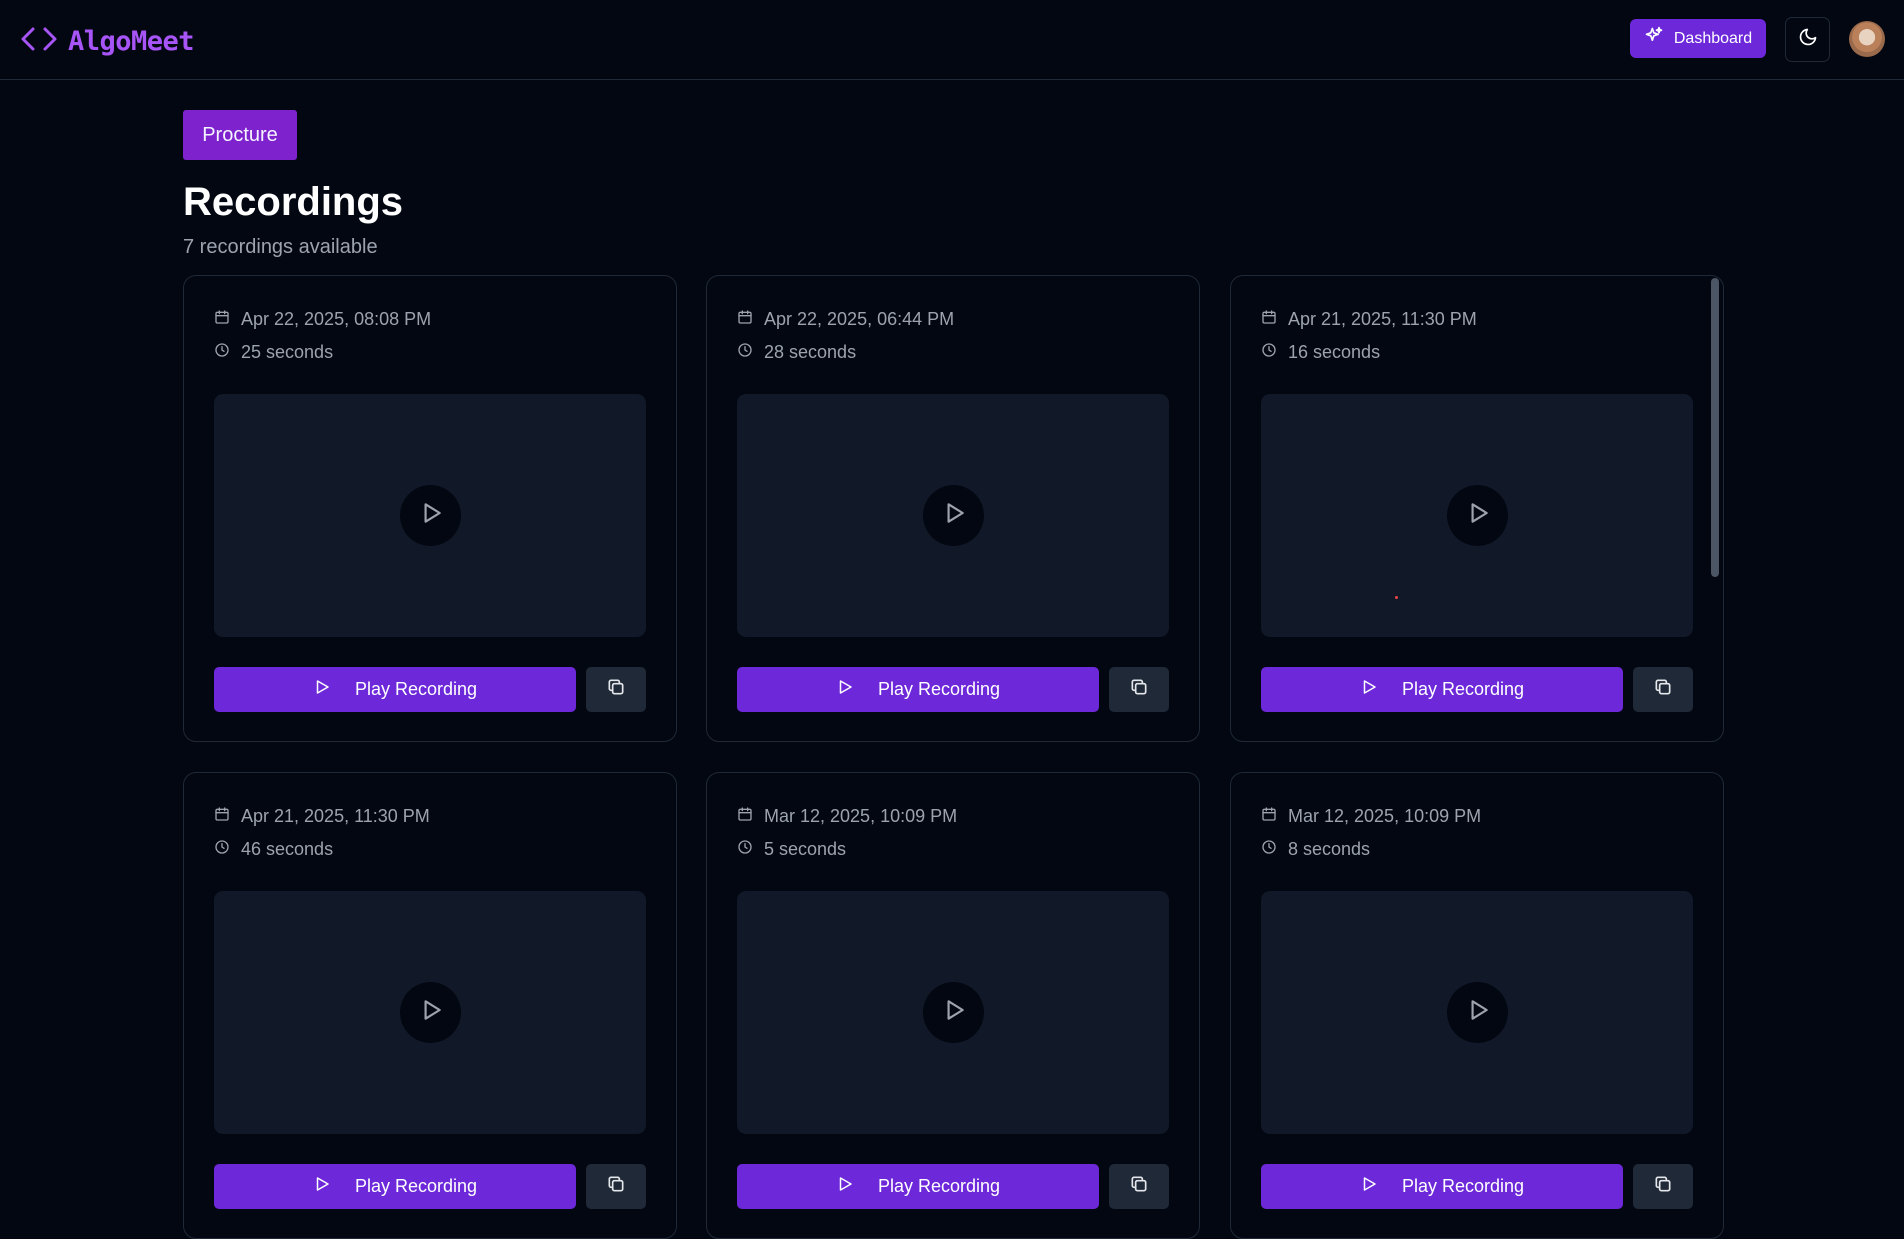 This screenshot has height=1239, width=1904. Describe the element at coordinates (240, 135) in the screenshot. I see `project-tag: Procture` at that location.